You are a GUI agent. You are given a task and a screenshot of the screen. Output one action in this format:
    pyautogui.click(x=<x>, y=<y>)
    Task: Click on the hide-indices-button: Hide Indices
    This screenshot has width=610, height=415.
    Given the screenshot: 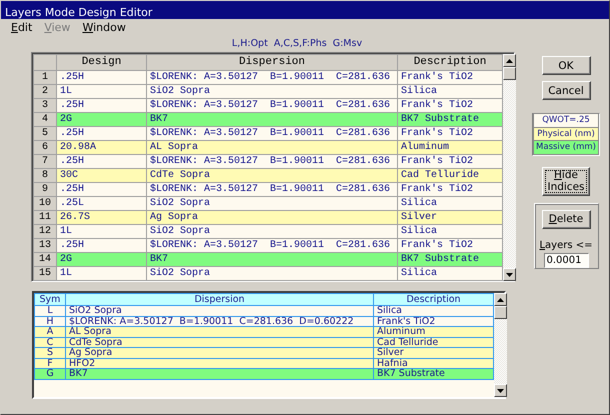 What is the action you would take?
    pyautogui.click(x=566, y=181)
    